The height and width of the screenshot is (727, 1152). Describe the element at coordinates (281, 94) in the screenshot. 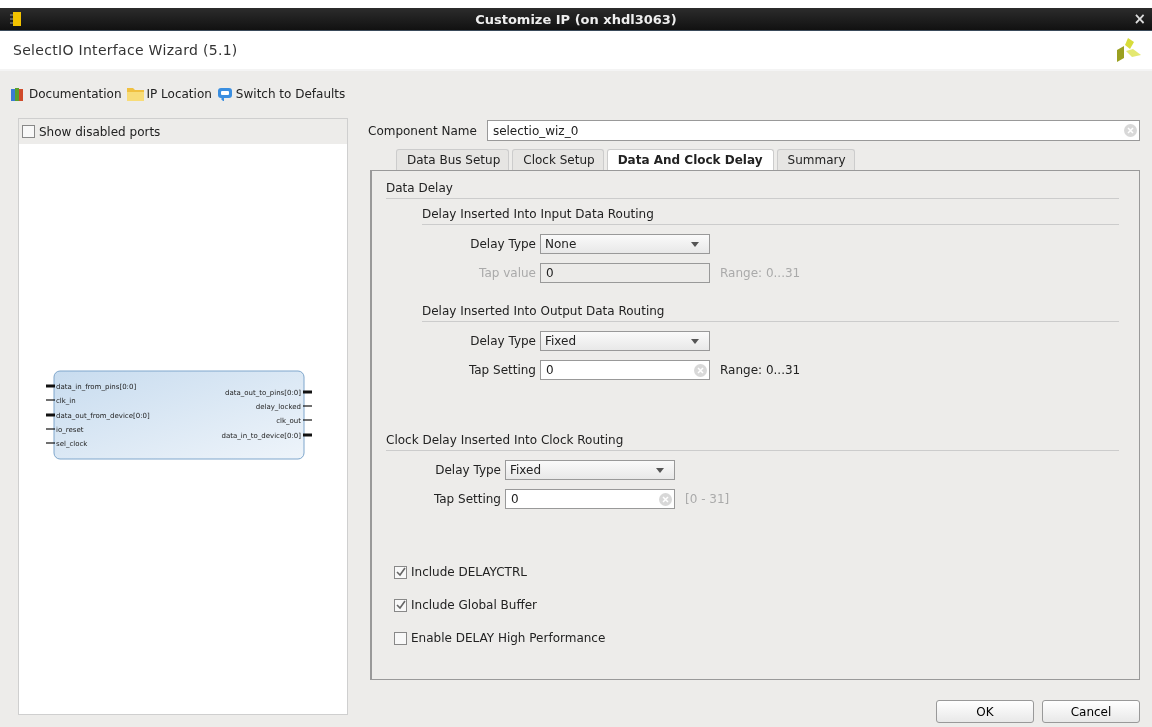

I see `toolbar-link: Switch to Defaults` at that location.